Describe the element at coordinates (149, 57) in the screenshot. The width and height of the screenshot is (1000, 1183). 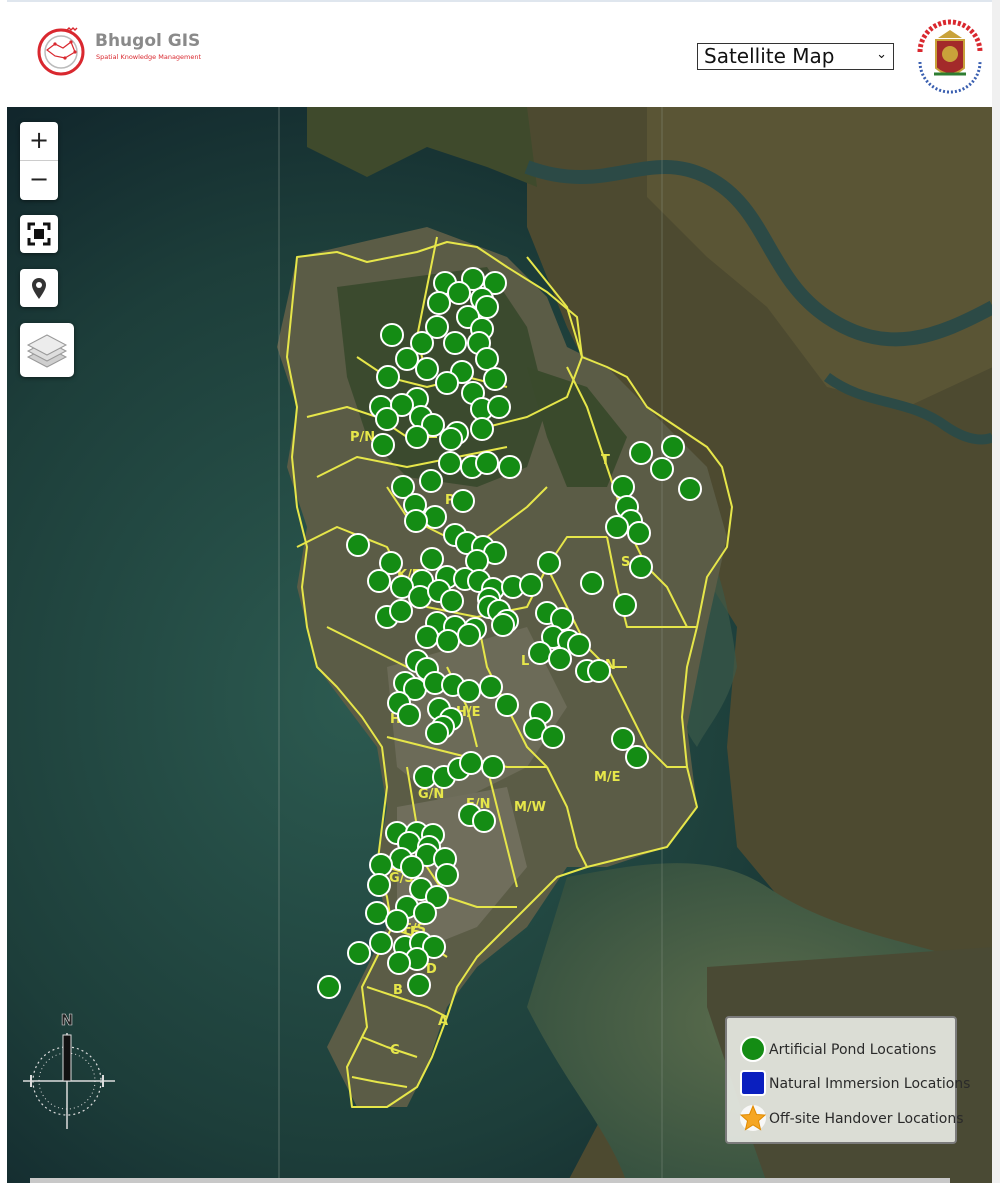
I see `brand-tagline: Spatial Knowledge Management` at that location.